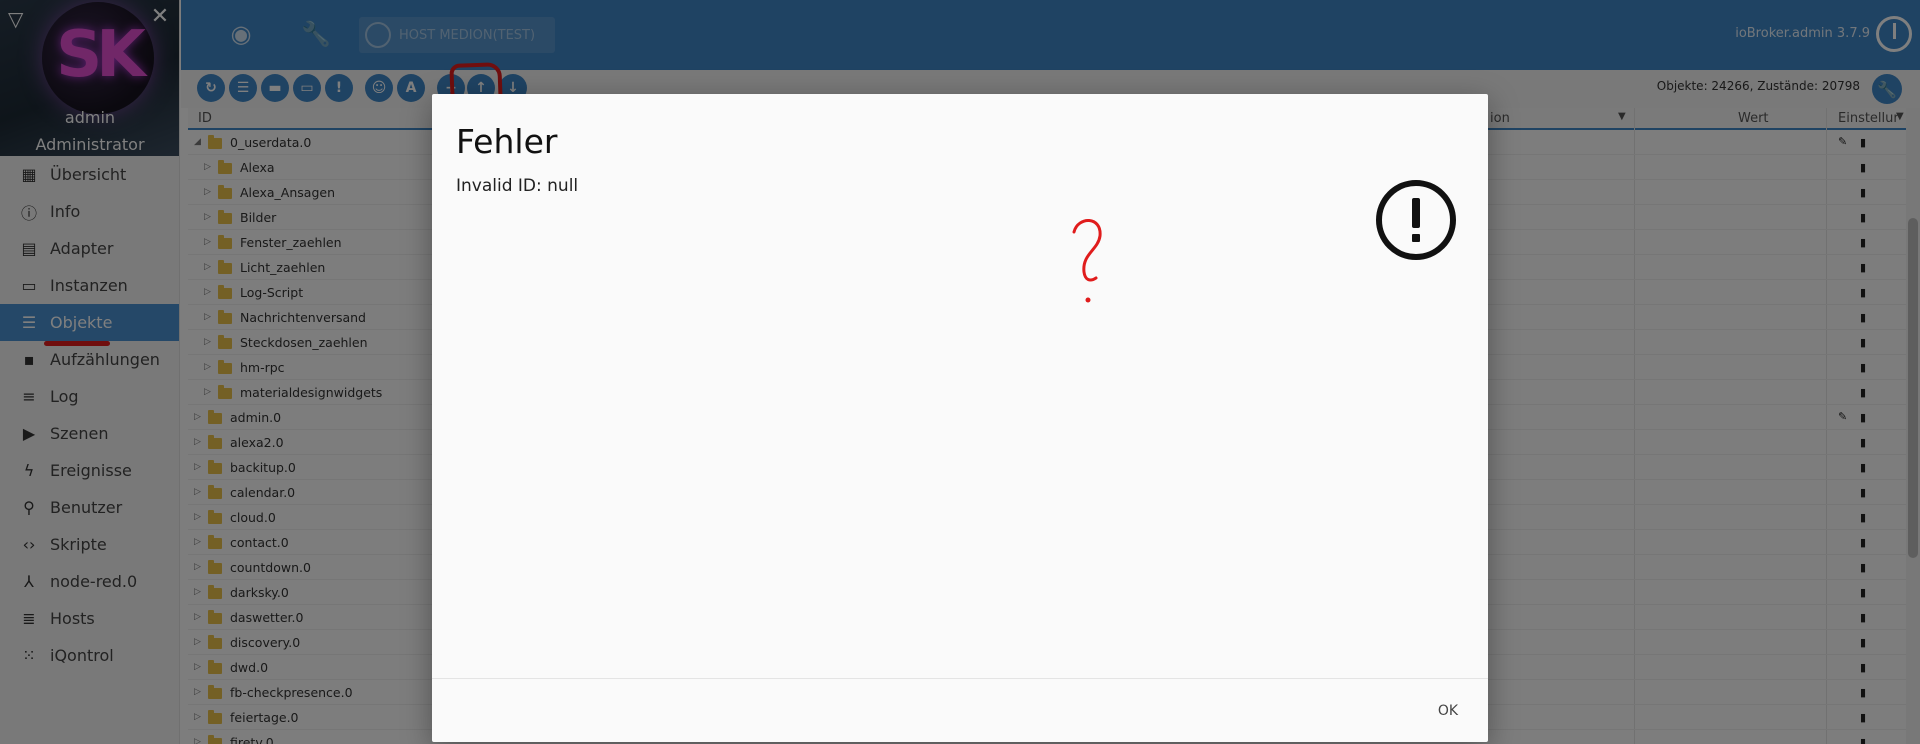 This screenshot has width=1920, height=744. What do you see at coordinates (517, 186) in the screenshot?
I see `dialog-message: Invalid ID: null` at bounding box center [517, 186].